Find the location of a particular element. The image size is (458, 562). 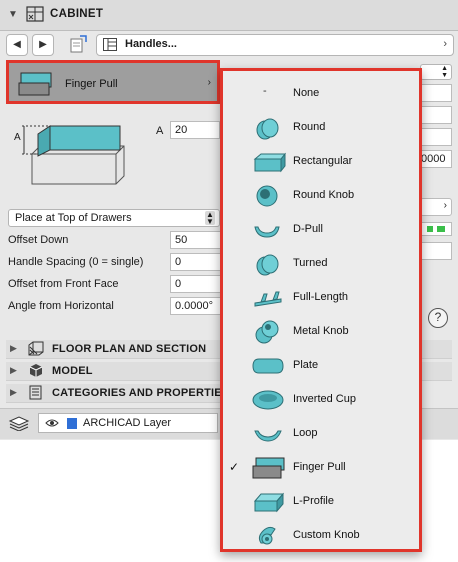

layer-selector: ARCHICAD Layer is located at coordinates (128, 423).